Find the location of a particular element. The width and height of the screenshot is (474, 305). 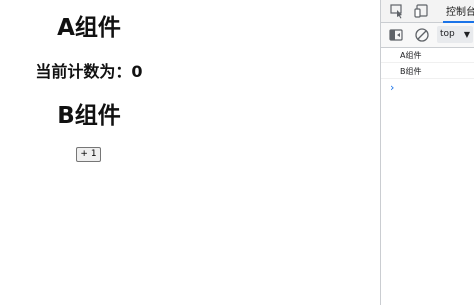

console-prompt-icon: › is located at coordinates (392, 87).